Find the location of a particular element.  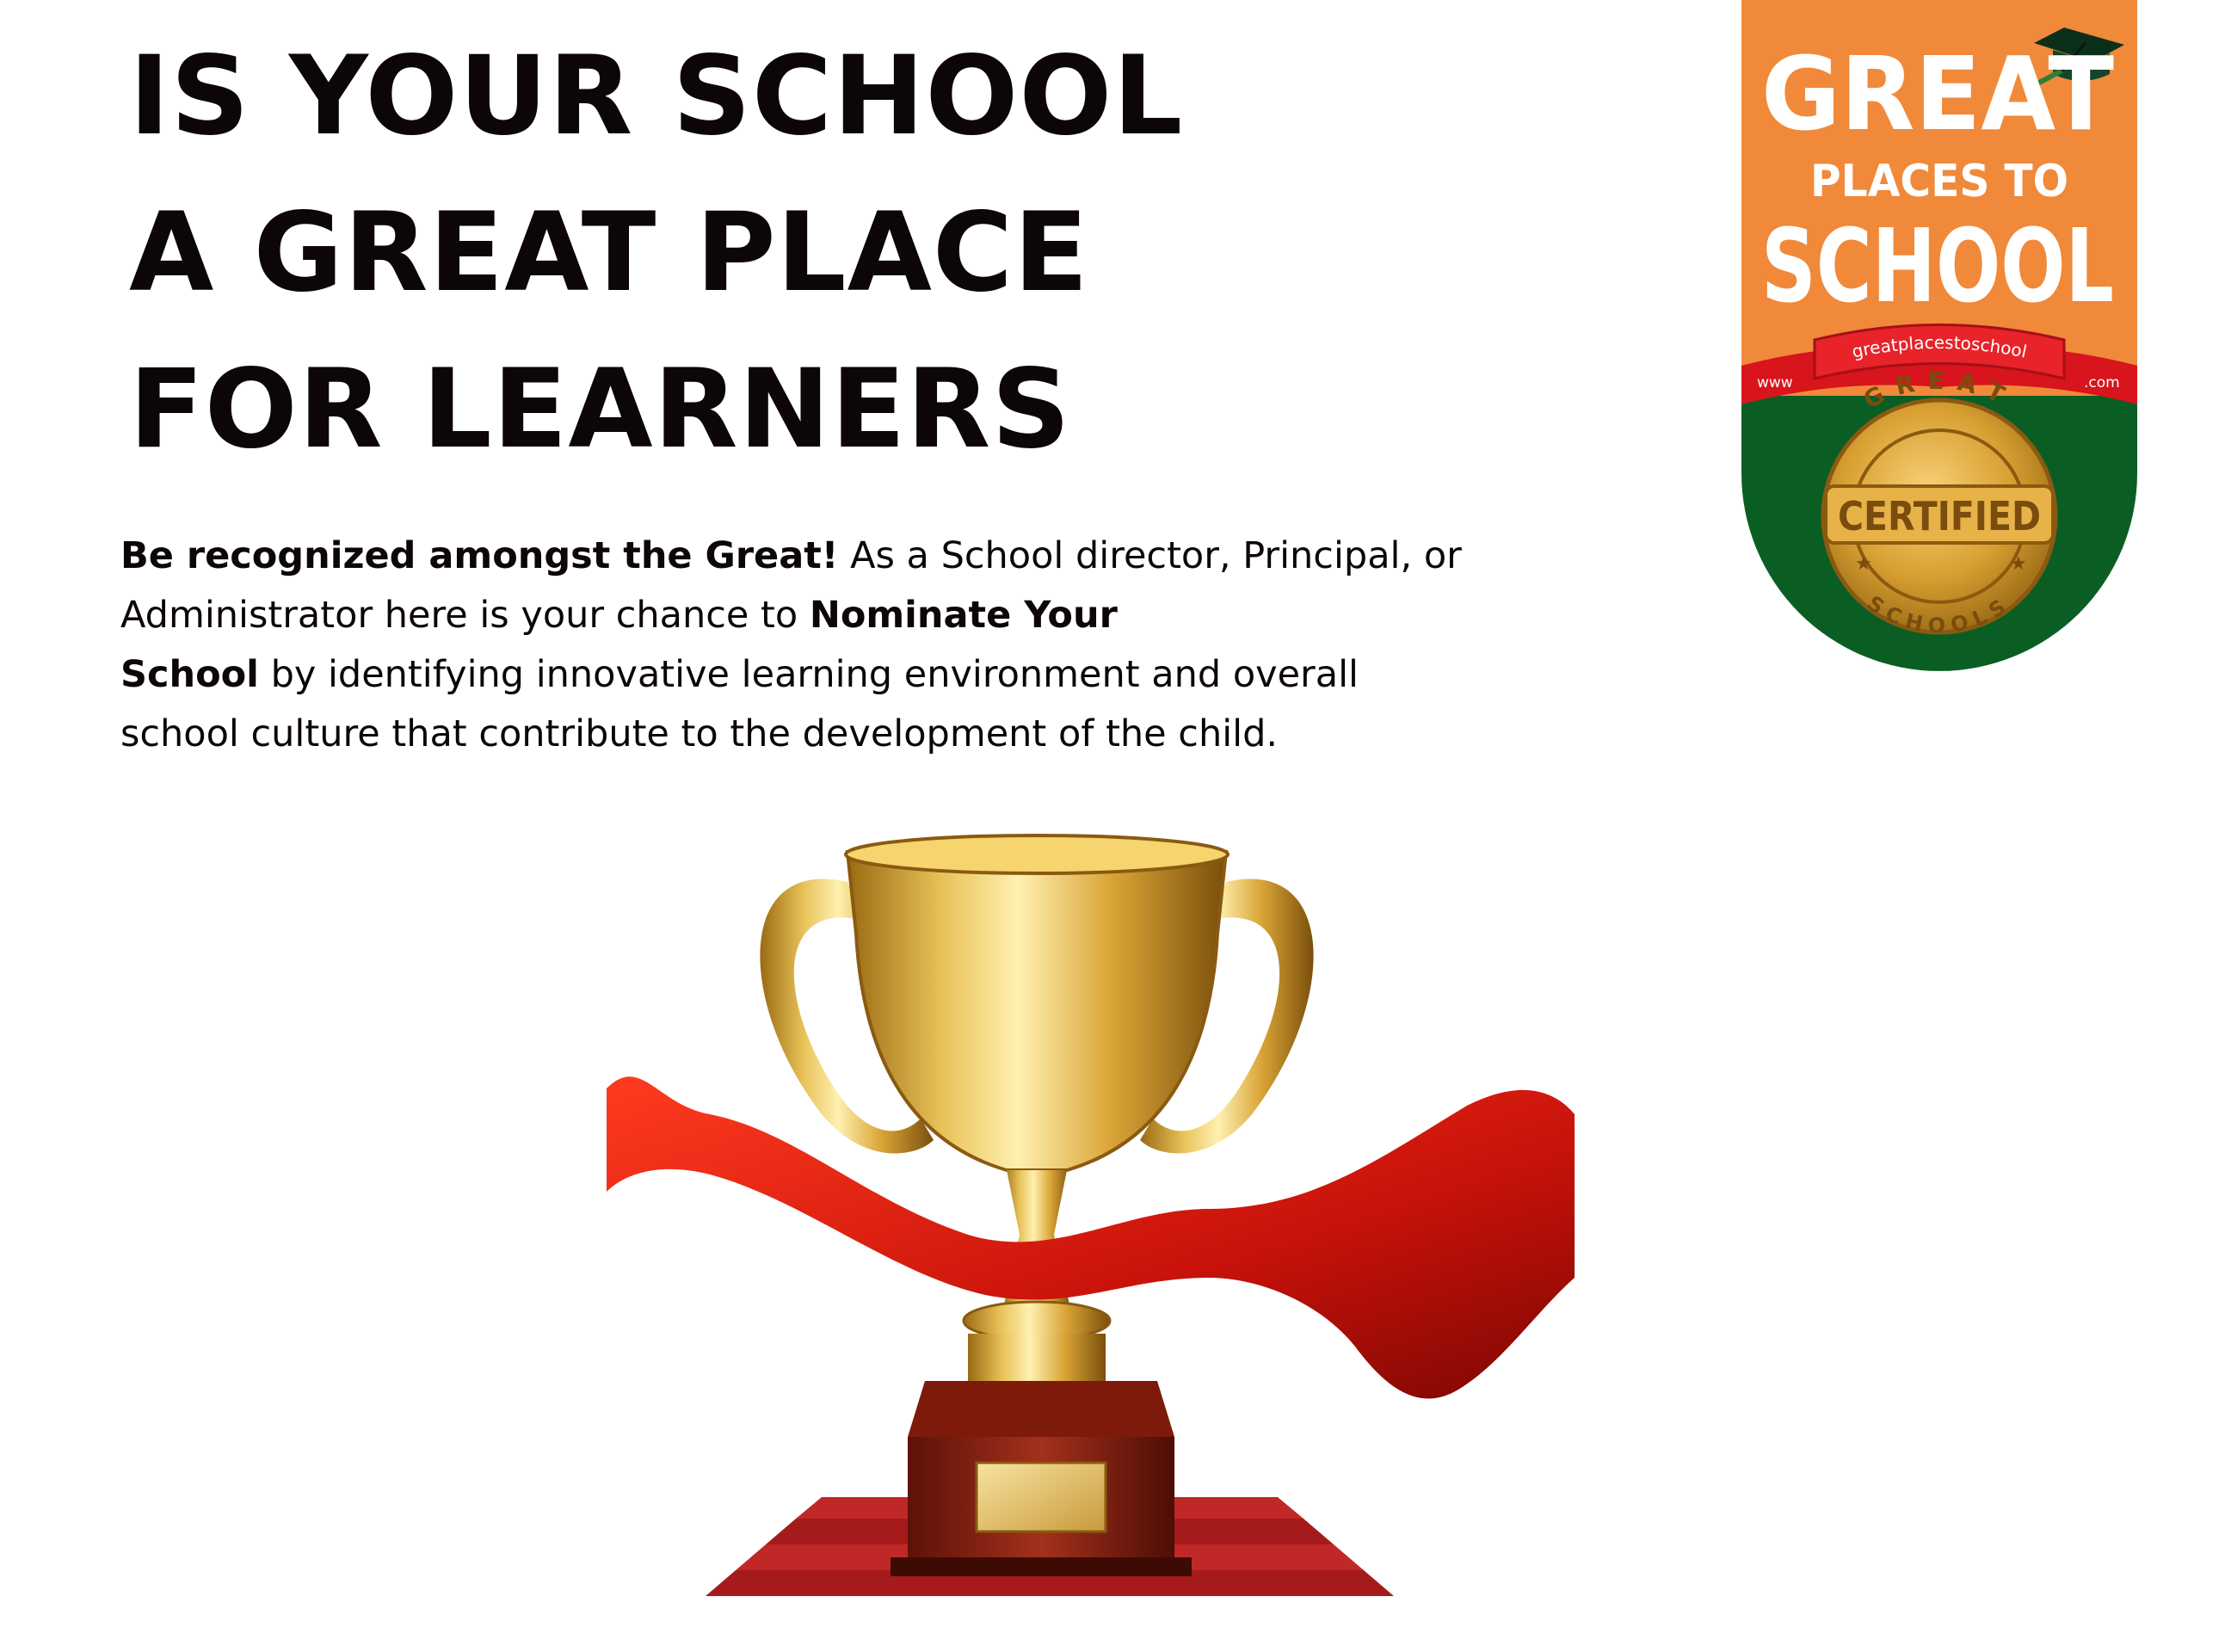

badge-great-text: GREAT is located at coordinates (1938, 93).